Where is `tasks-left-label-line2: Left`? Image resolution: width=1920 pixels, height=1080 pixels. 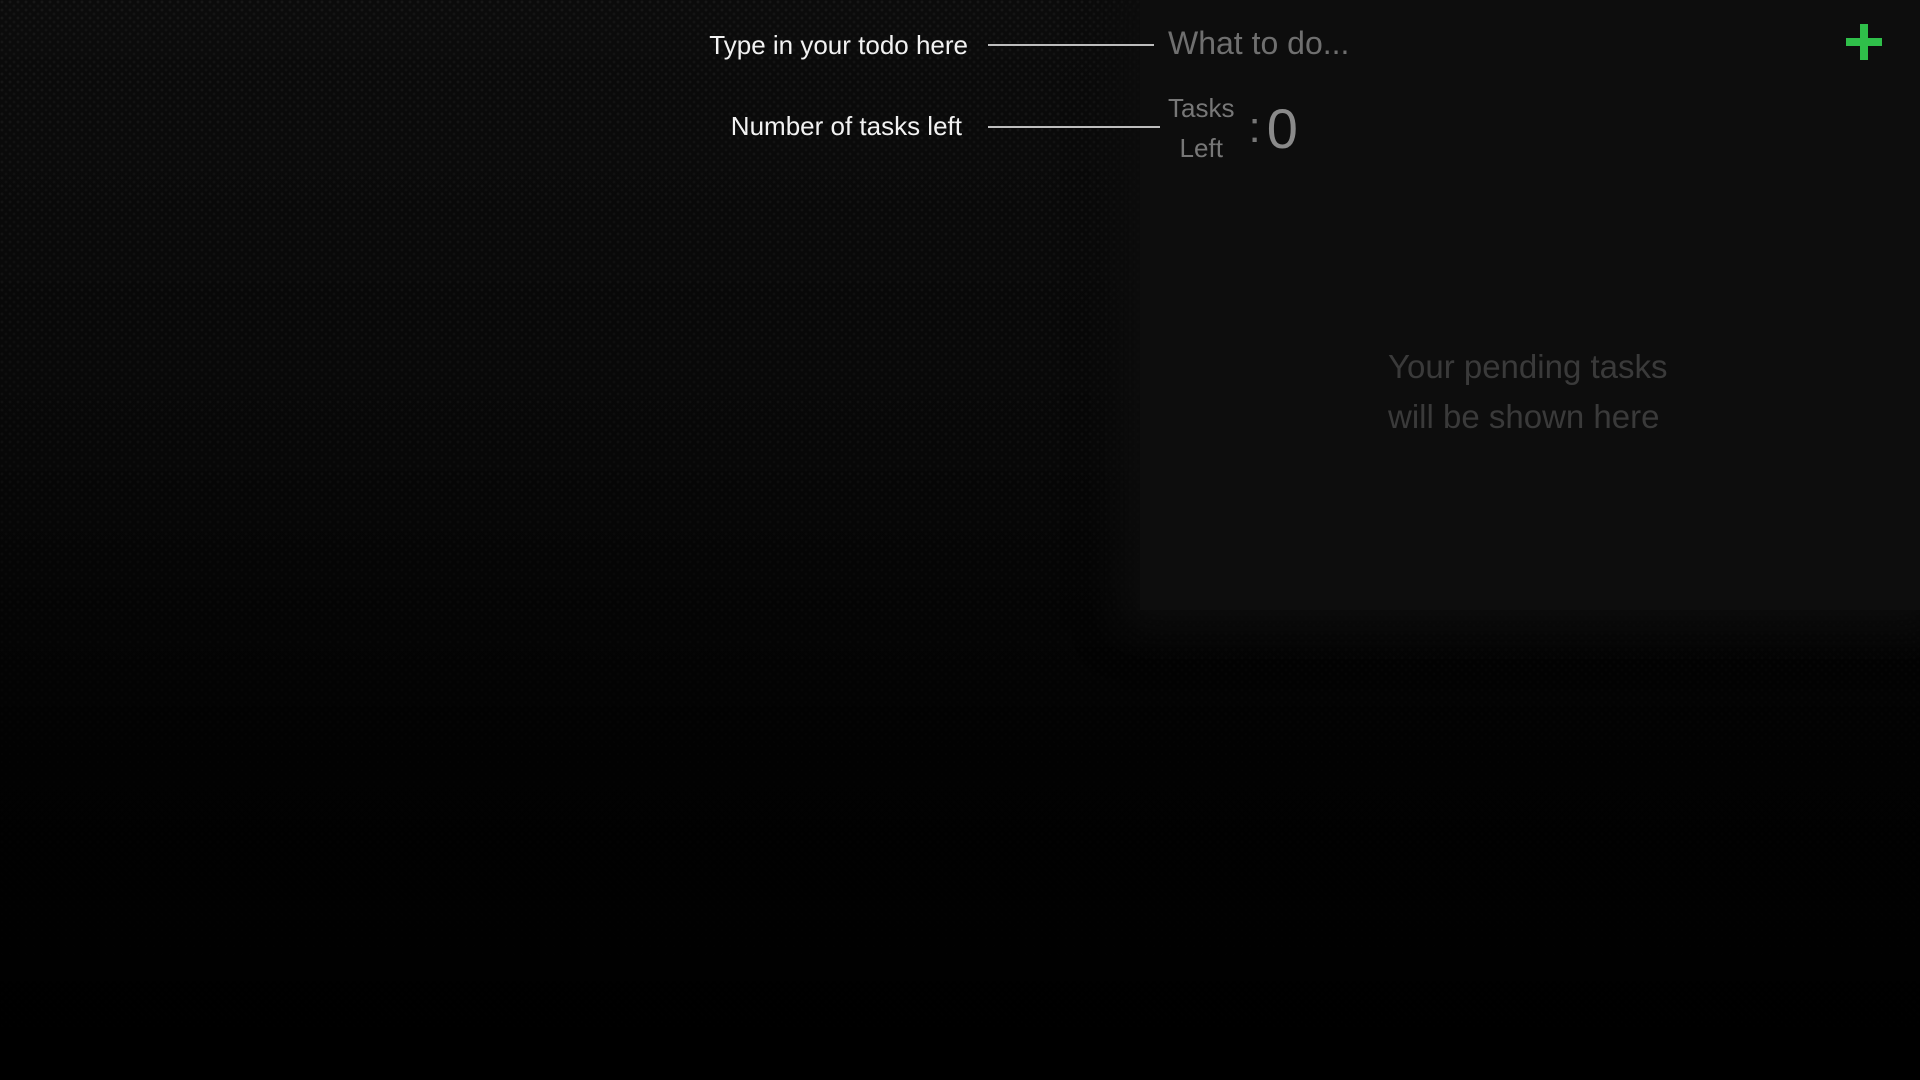
tasks-left-label-line2: Left is located at coordinates (1201, 148).